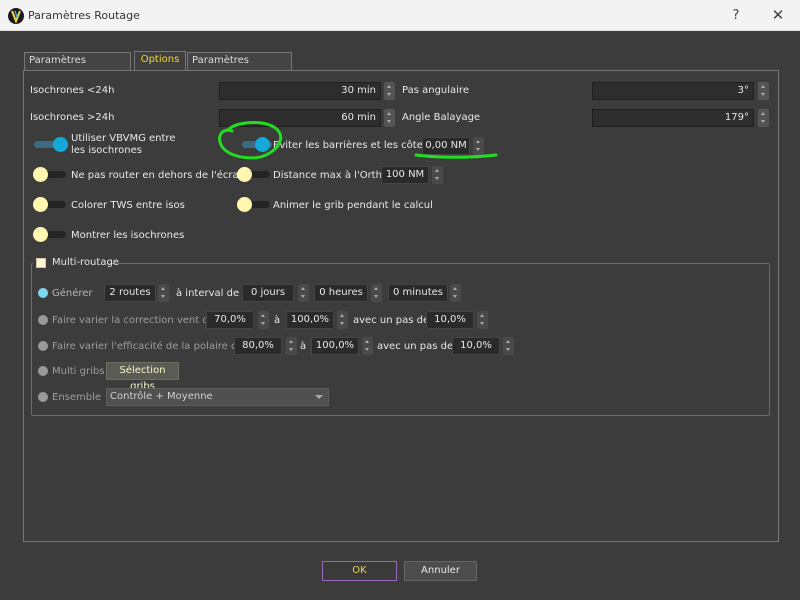 This screenshot has width=800, height=600. I want to click on multi-routage-checkbox, so click(41, 263).